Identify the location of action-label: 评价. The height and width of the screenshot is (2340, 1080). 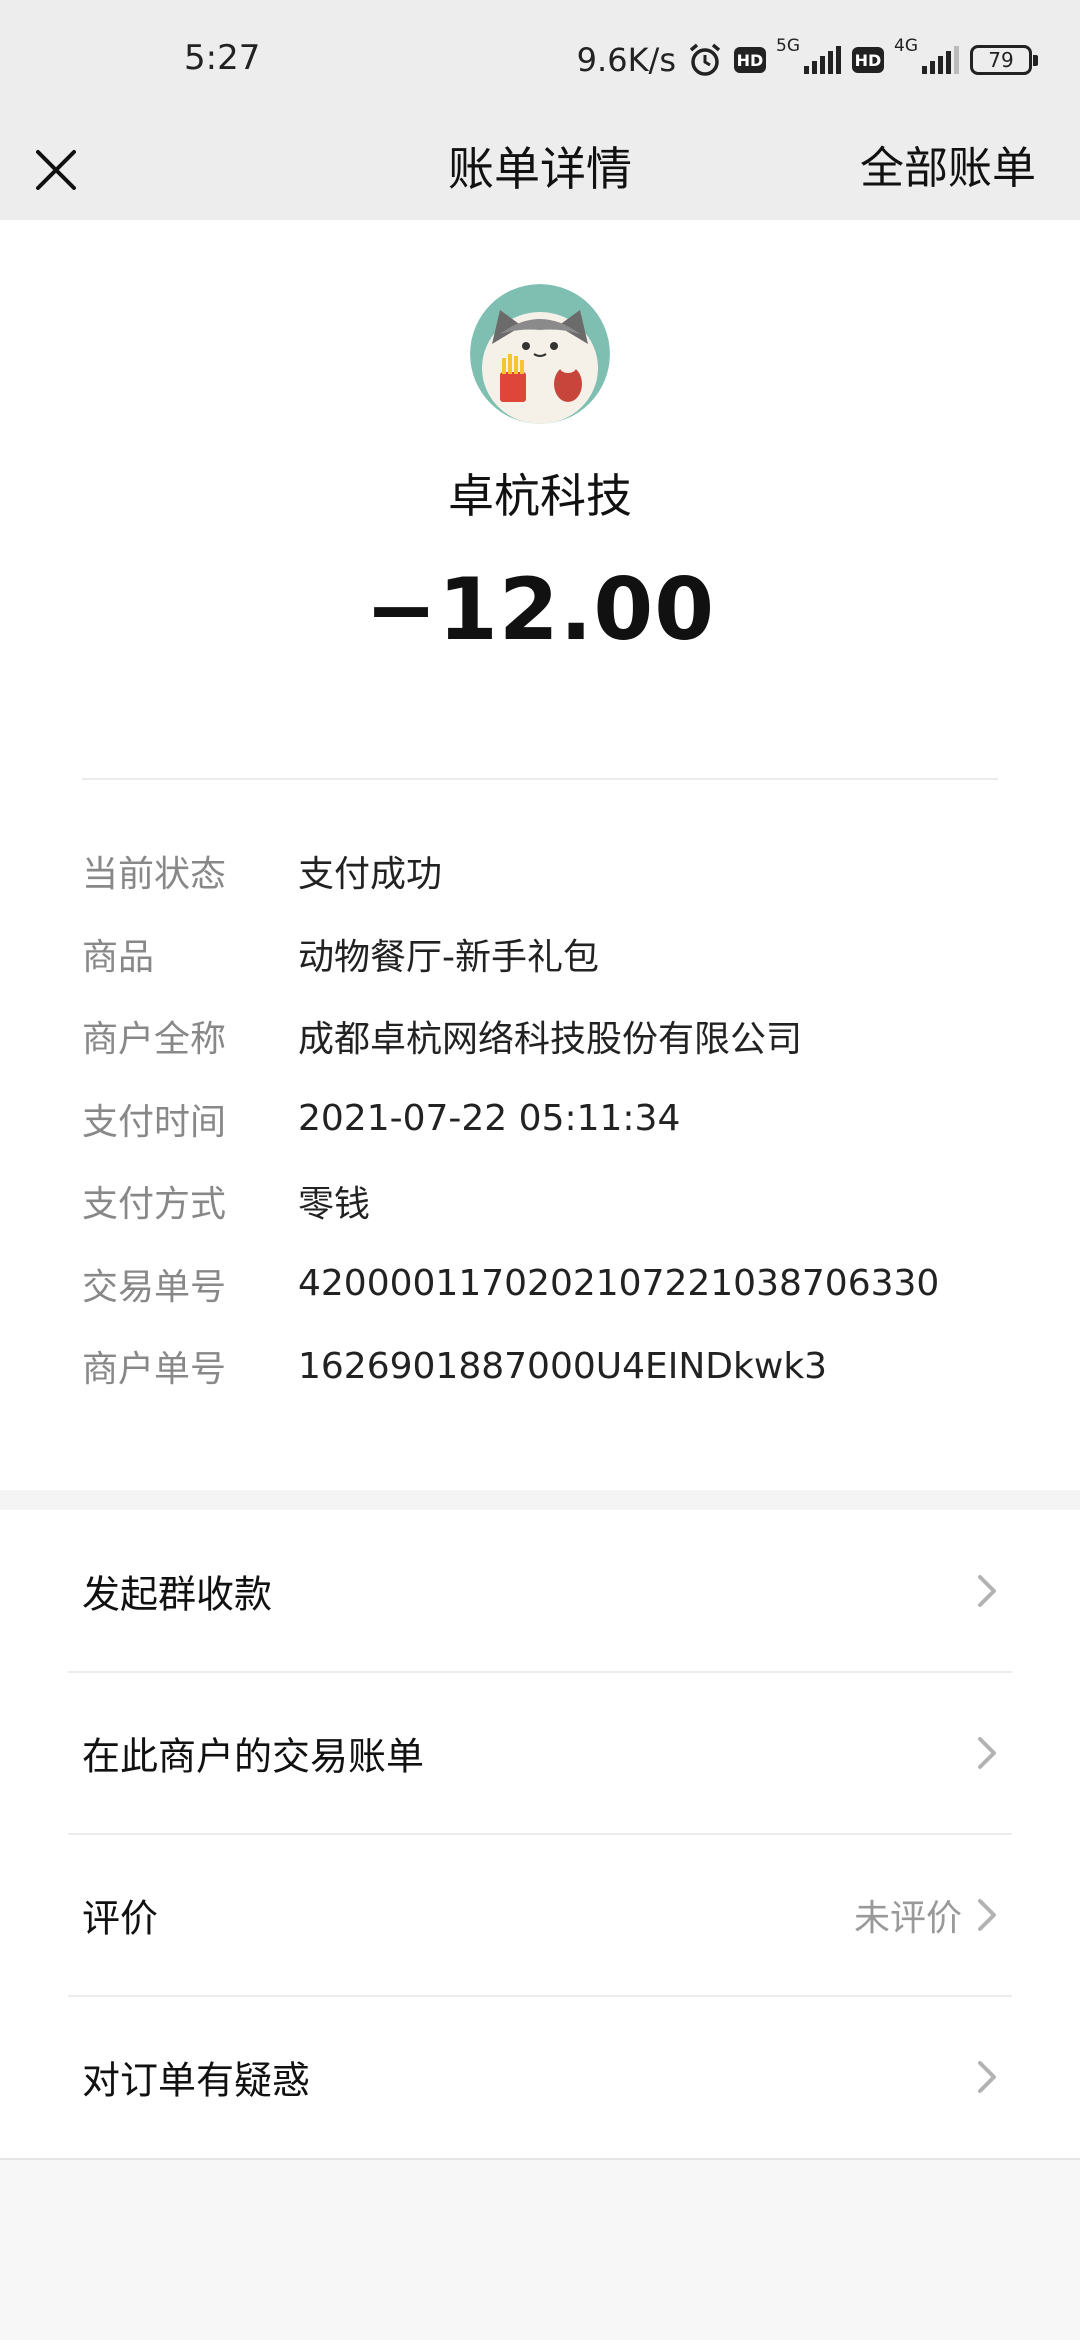
(120, 1918).